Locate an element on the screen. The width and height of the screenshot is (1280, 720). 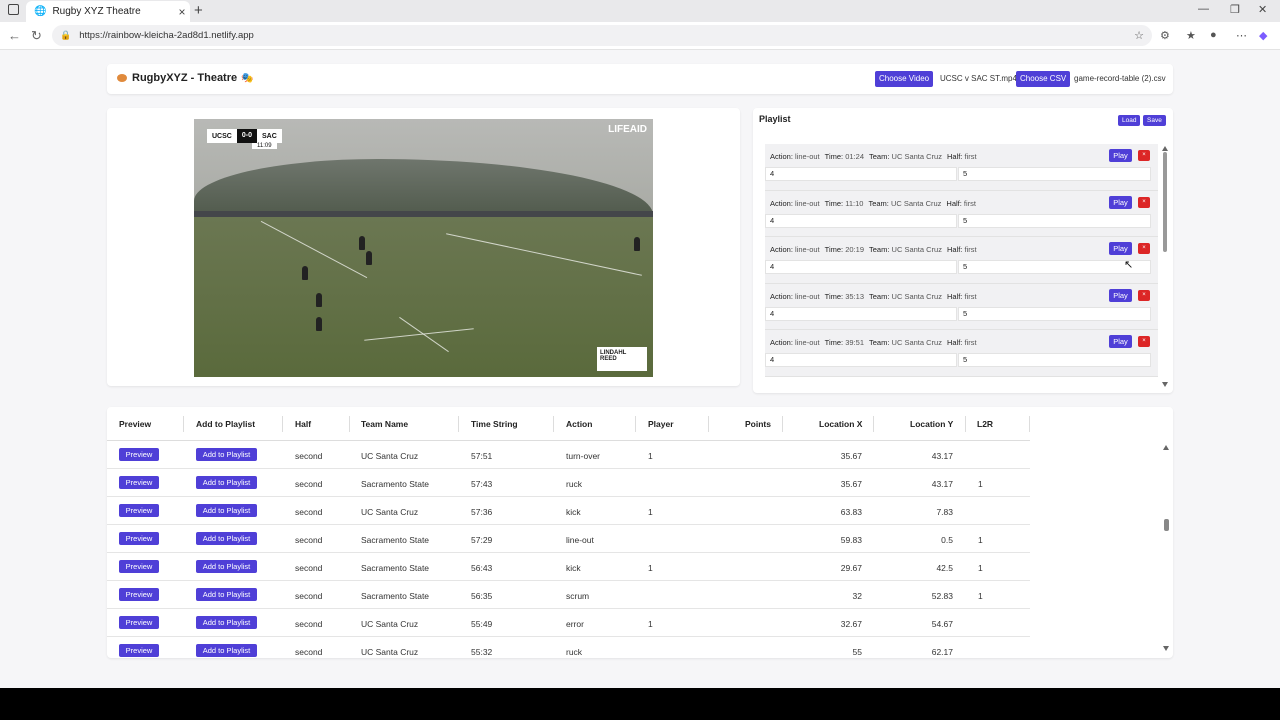
site-info-icon: 🔒 is located at coordinates (65, 35).